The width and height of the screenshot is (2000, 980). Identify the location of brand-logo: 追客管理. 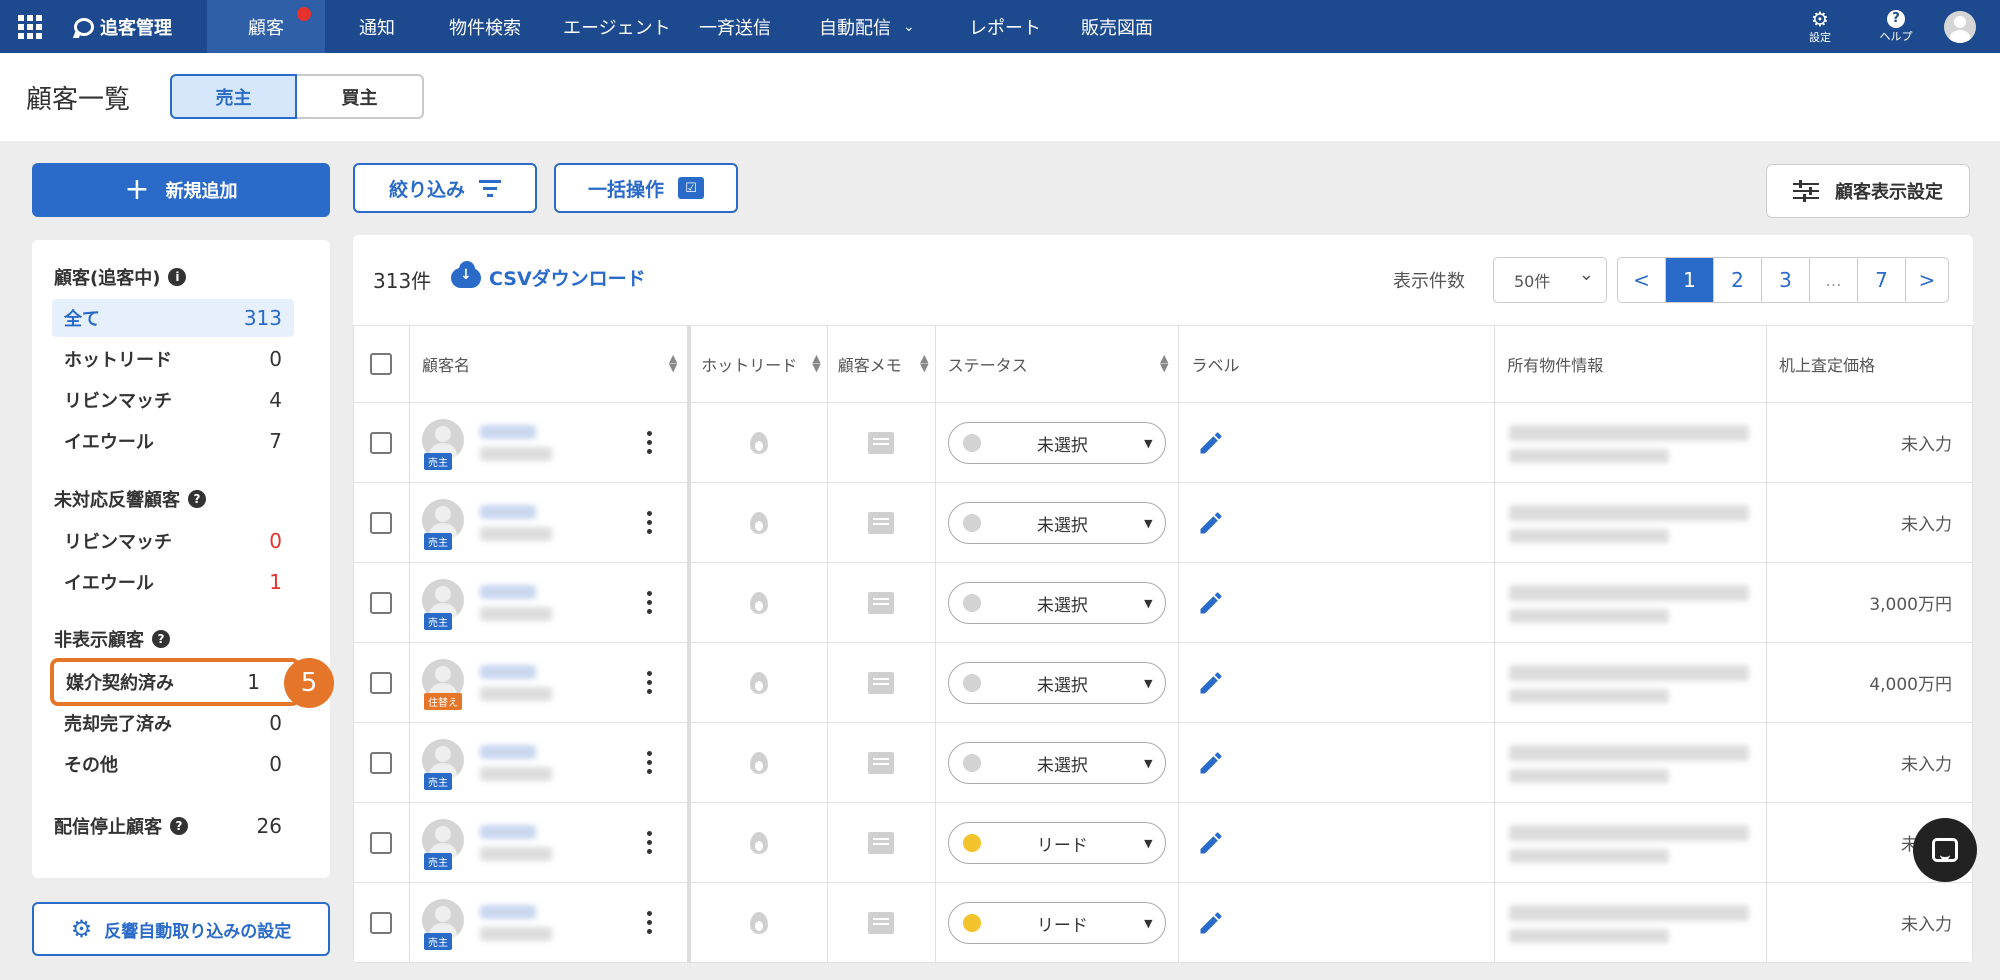
(140, 27).